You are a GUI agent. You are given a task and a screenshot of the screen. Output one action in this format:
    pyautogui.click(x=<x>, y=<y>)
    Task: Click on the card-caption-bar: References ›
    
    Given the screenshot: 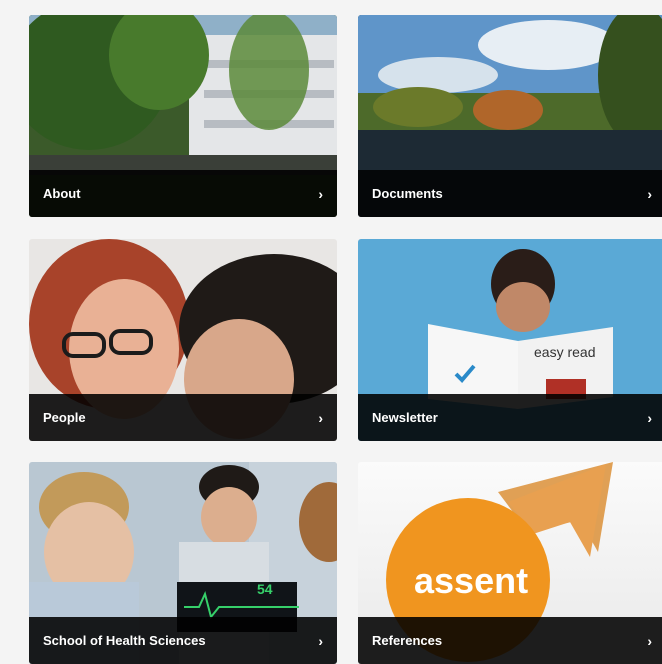 What is the action you would take?
    pyautogui.click(x=510, y=640)
    